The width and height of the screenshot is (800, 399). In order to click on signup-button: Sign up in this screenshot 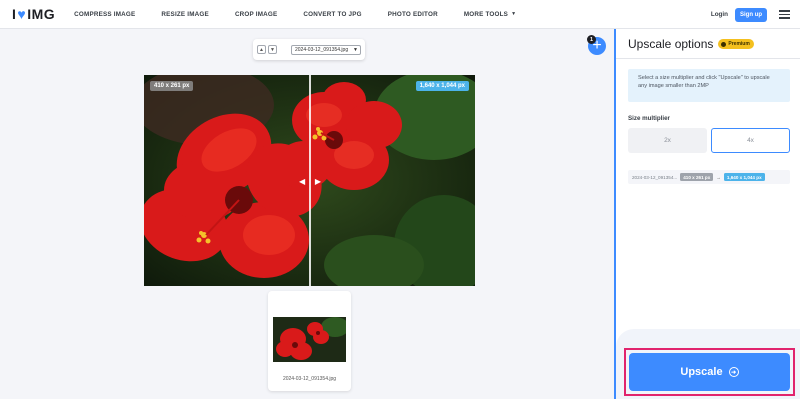, I will do `click(751, 14)`.